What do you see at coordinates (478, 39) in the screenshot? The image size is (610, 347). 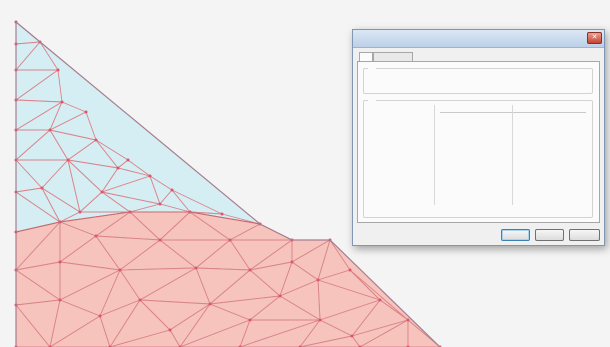 I see `dialog-titlebar: ✕` at bounding box center [478, 39].